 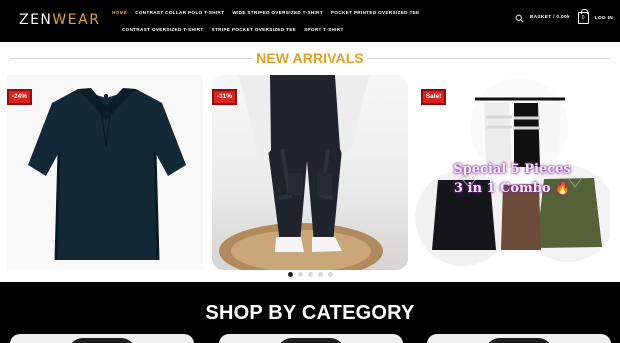 I want to click on combo-offer-text: 3 in 1 Combo, so click(x=502, y=188).